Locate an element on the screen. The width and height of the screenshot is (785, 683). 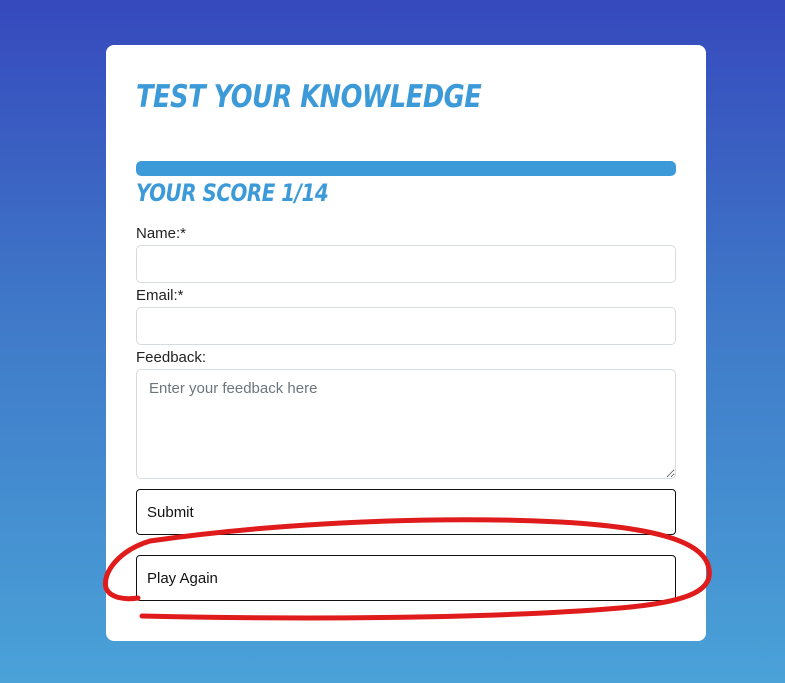
progress-bar-fill is located at coordinates (406, 168).